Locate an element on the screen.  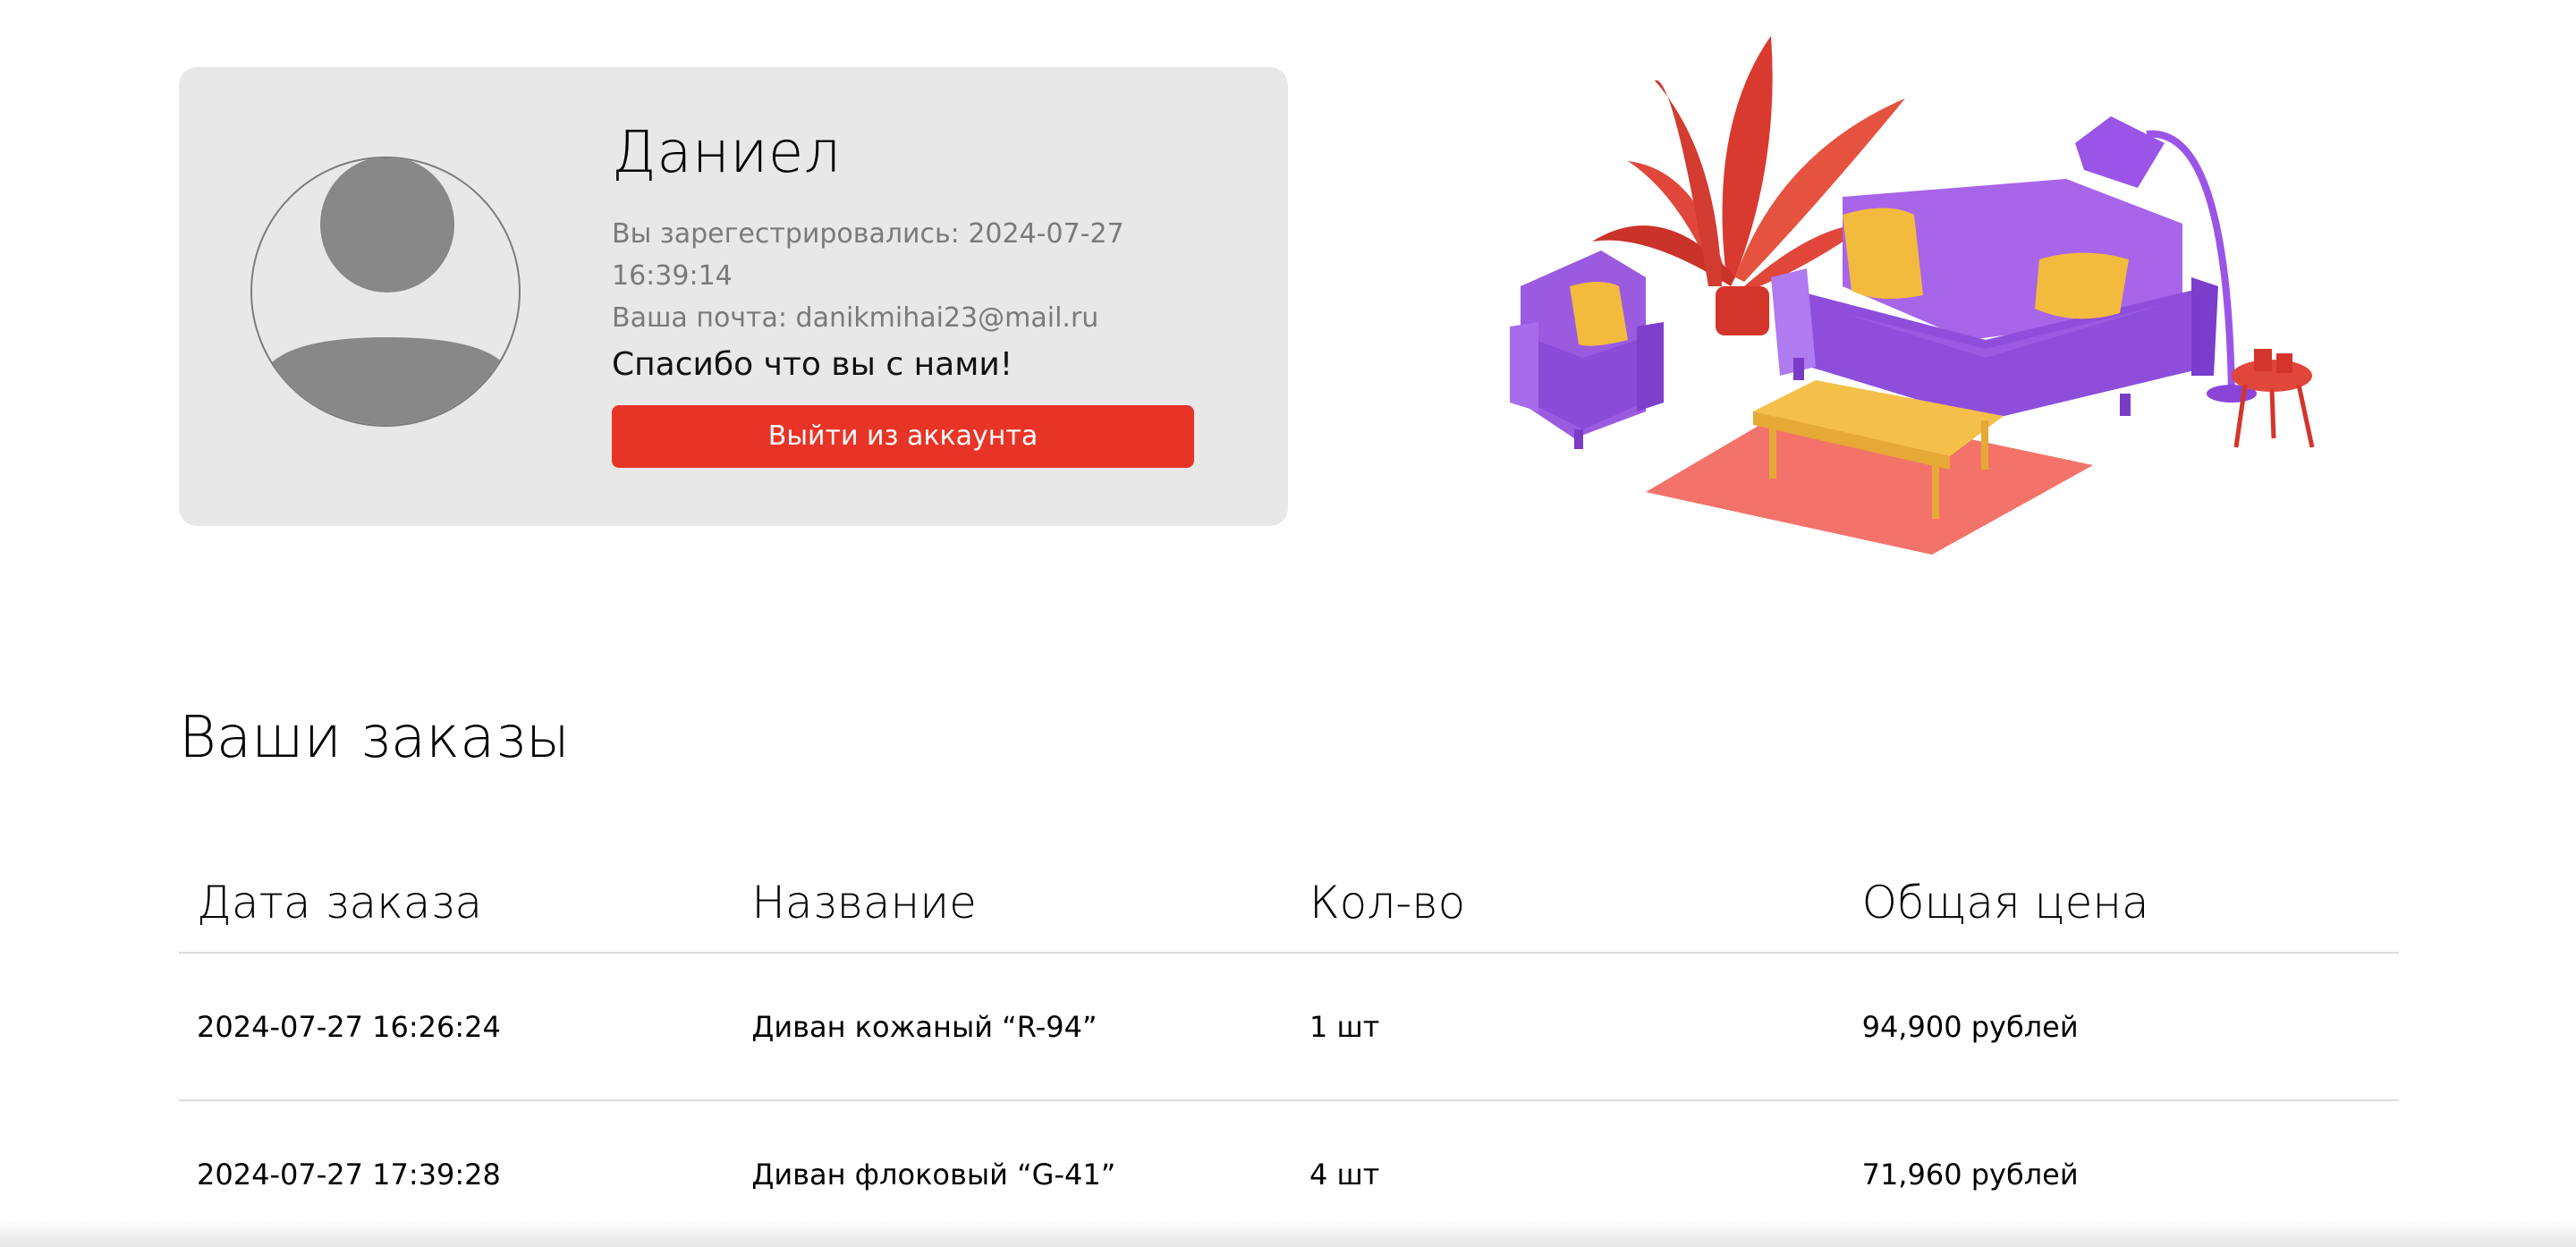
order-quantity: 4 шт is located at coordinates (1567, 1173).